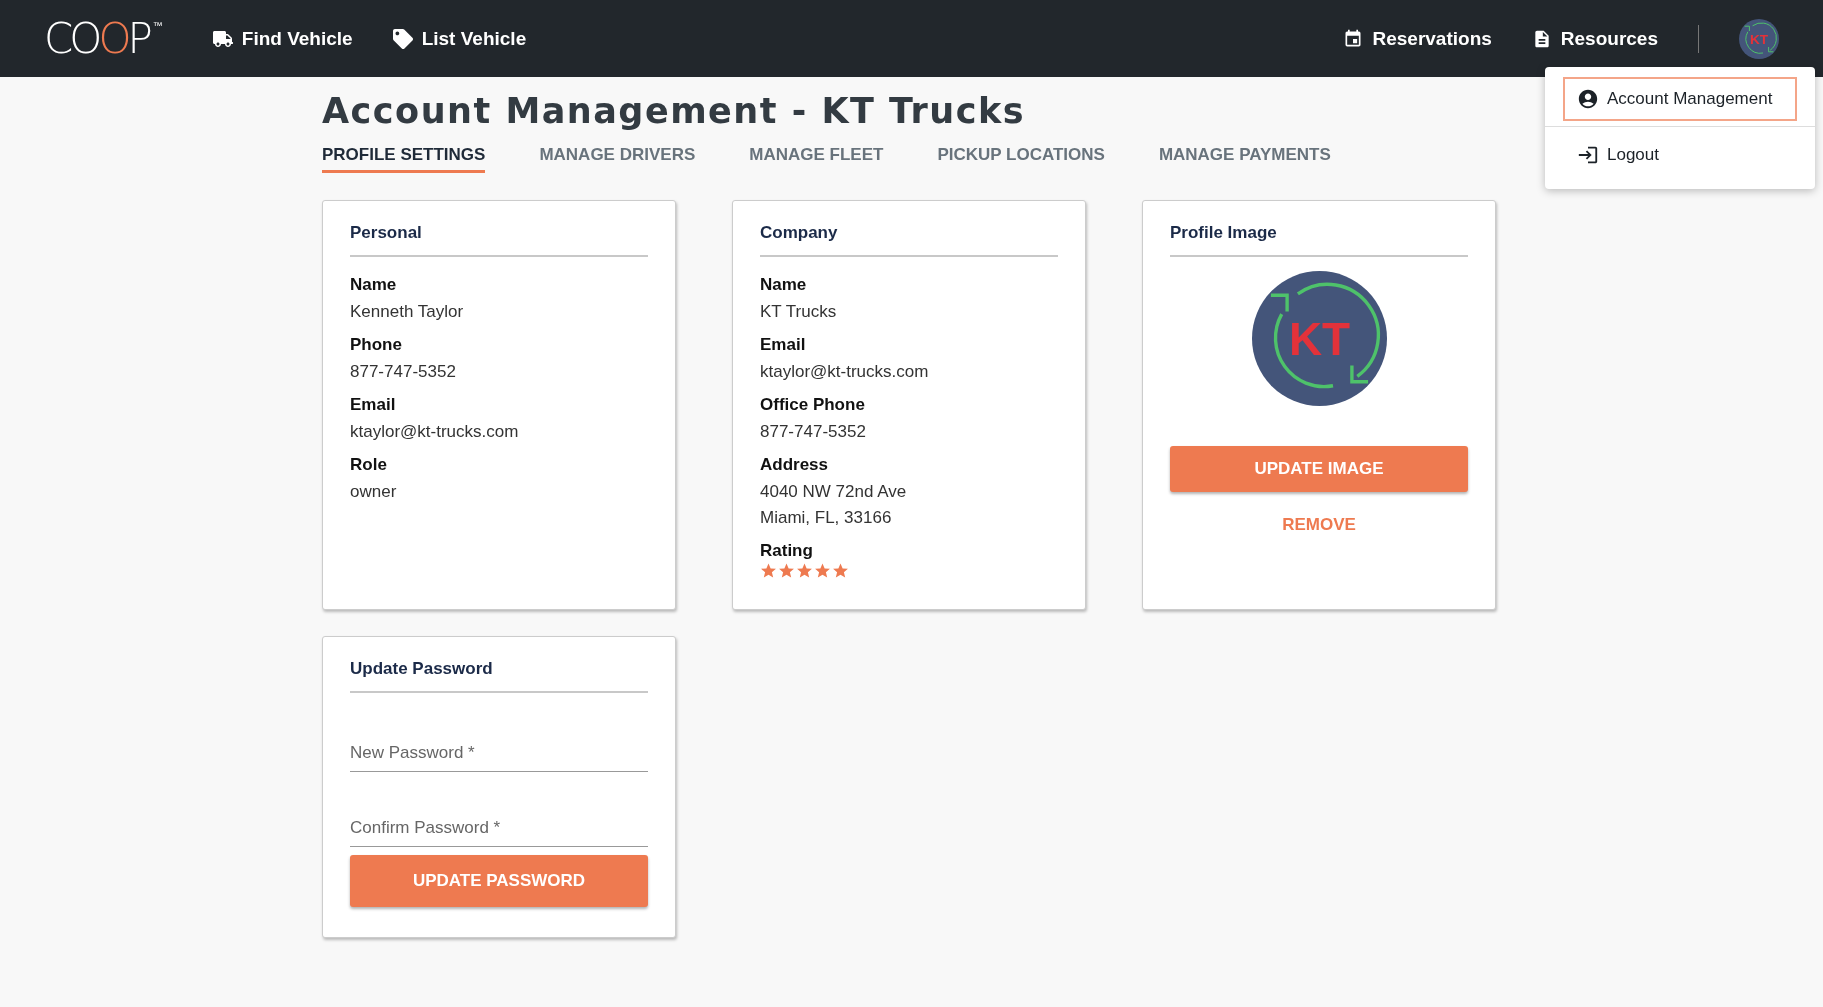  Describe the element at coordinates (402, 38) in the screenshot. I see `tag-icon` at that location.